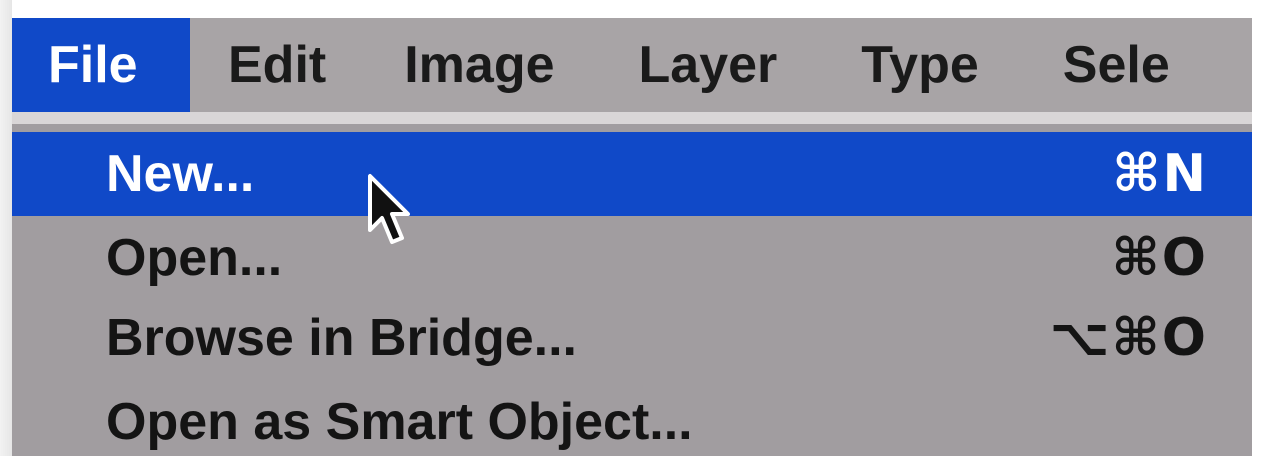 The image size is (1264, 464). What do you see at coordinates (1160, 174) in the screenshot?
I see `menu-item-shortcut: ⌘N` at bounding box center [1160, 174].